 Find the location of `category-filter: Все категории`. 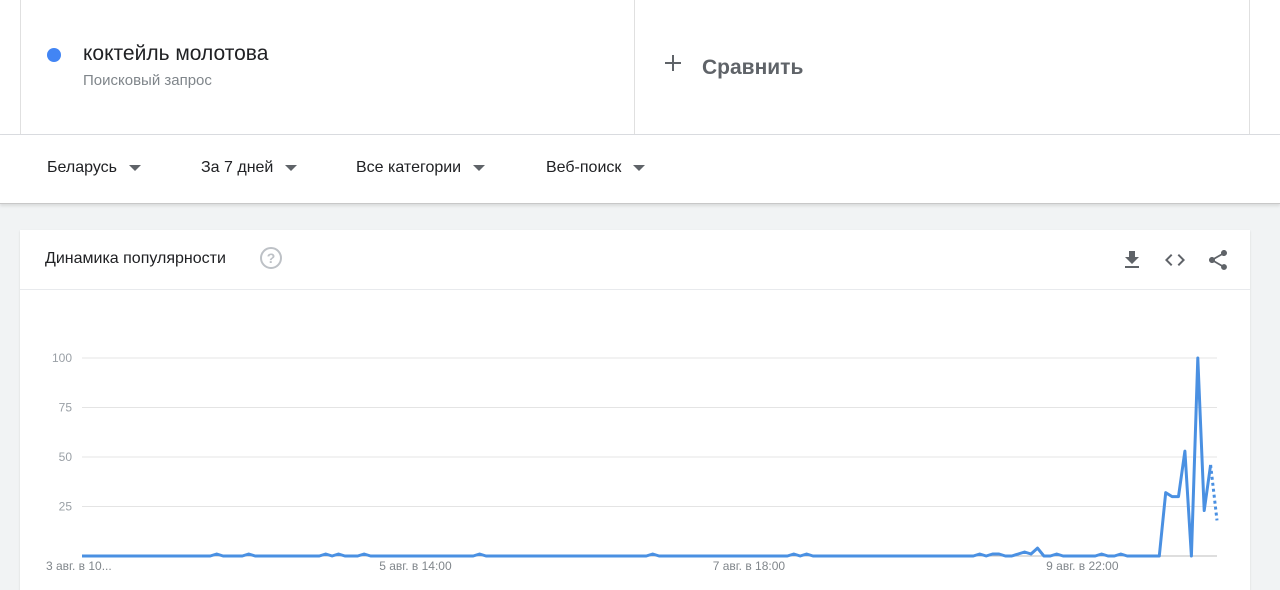

category-filter: Все категории is located at coordinates (421, 168).